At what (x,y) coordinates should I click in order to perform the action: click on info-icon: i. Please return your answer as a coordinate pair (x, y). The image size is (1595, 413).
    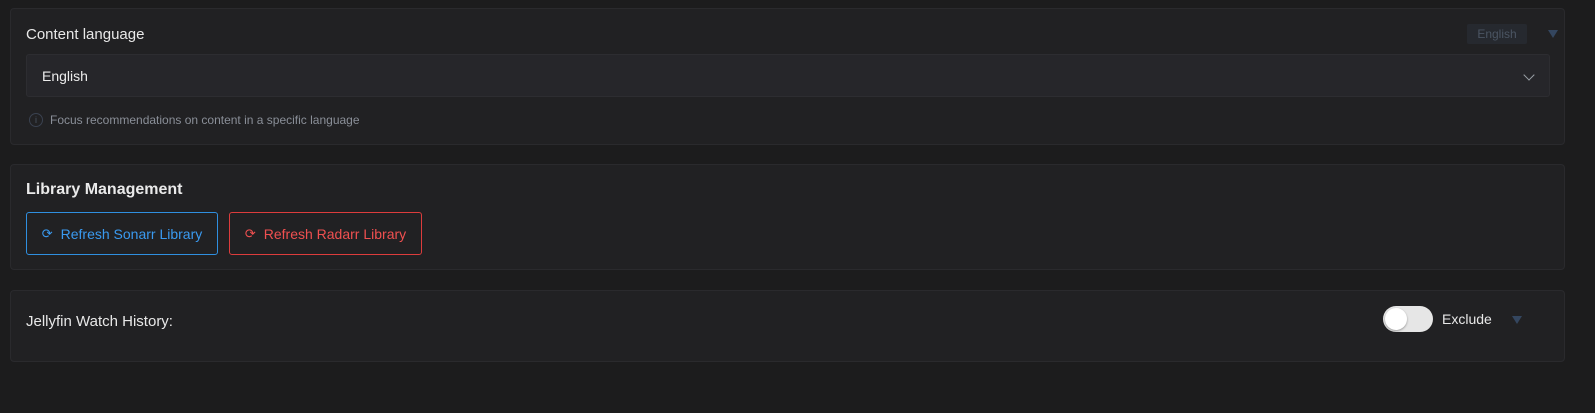
    Looking at the image, I should click on (36, 120).